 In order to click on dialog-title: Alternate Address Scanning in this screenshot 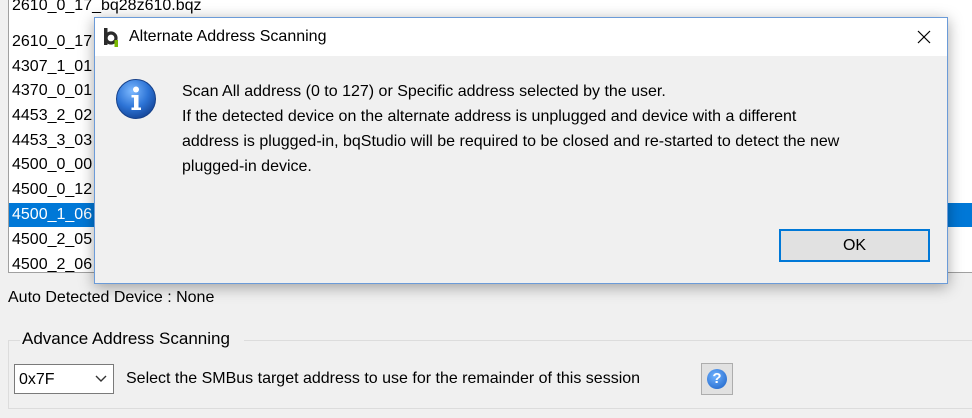, I will do `click(228, 36)`.